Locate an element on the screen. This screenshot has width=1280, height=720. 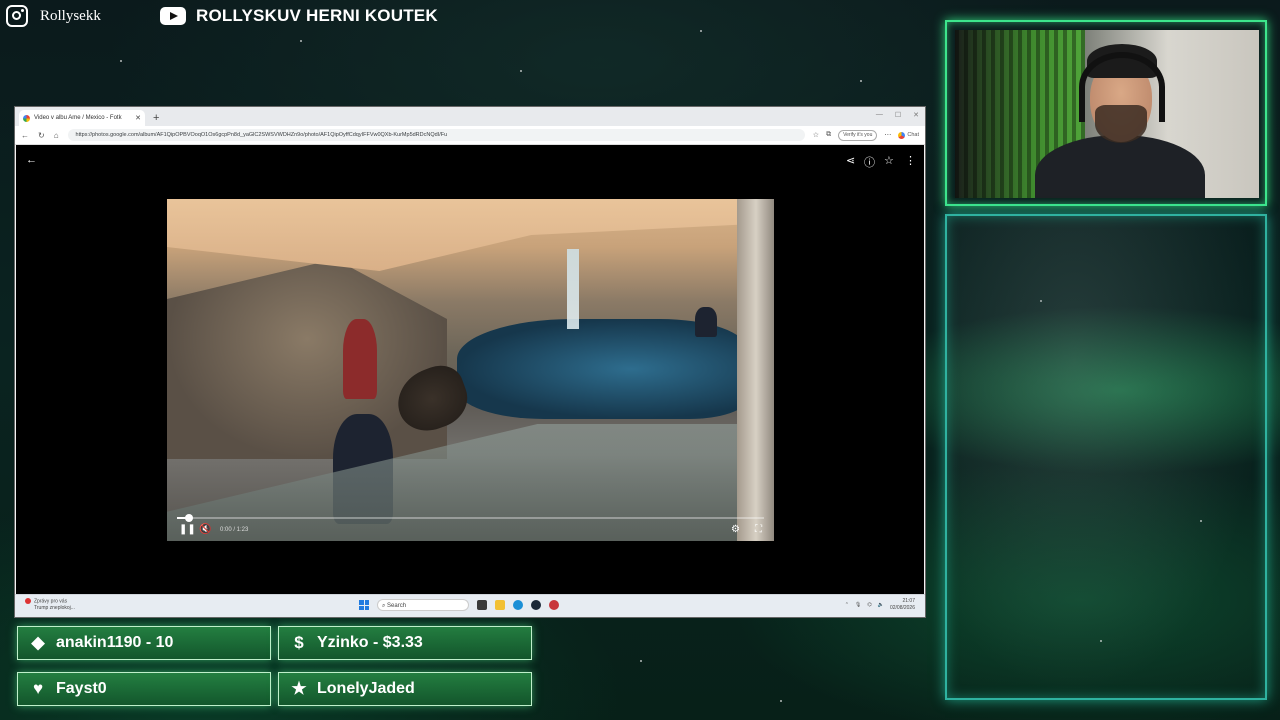
close-tab-icon: ✕ is located at coordinates (138, 118).